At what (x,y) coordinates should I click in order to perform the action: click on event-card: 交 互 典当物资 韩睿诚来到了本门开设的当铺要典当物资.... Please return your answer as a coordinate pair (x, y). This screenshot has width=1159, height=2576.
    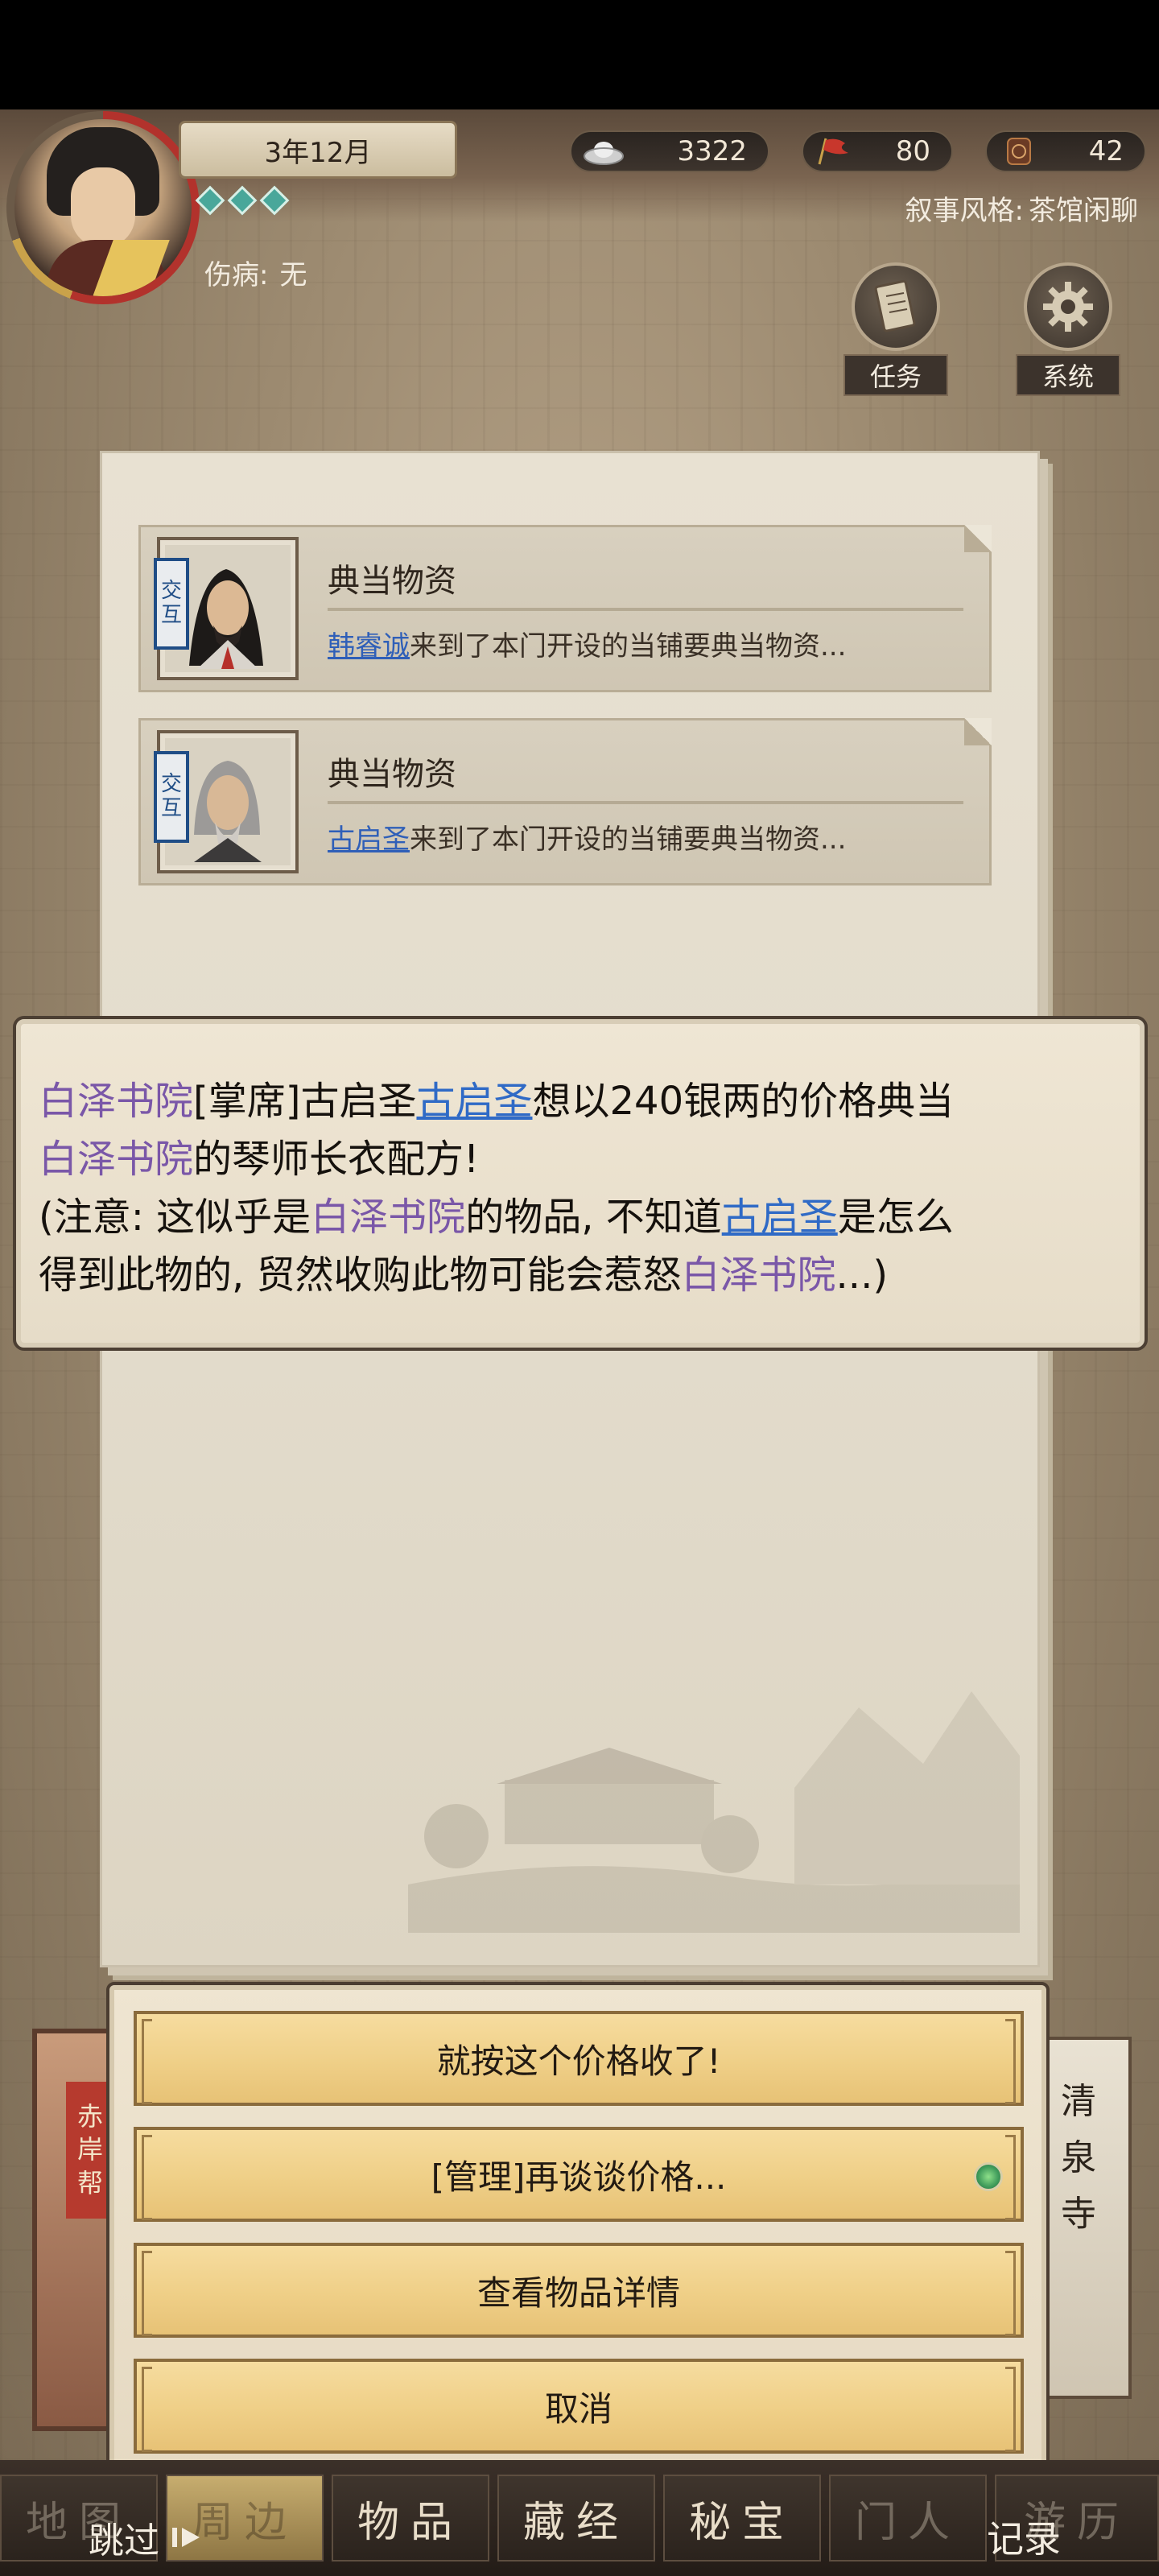
    Looking at the image, I should click on (565, 608).